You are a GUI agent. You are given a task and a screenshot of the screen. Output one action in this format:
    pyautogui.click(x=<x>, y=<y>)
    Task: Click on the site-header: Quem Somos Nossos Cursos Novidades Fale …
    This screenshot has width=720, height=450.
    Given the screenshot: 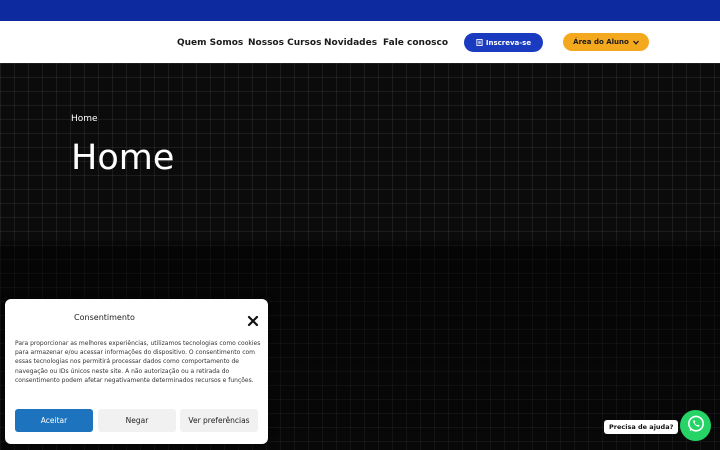 What is the action you would take?
    pyautogui.click(x=360, y=42)
    